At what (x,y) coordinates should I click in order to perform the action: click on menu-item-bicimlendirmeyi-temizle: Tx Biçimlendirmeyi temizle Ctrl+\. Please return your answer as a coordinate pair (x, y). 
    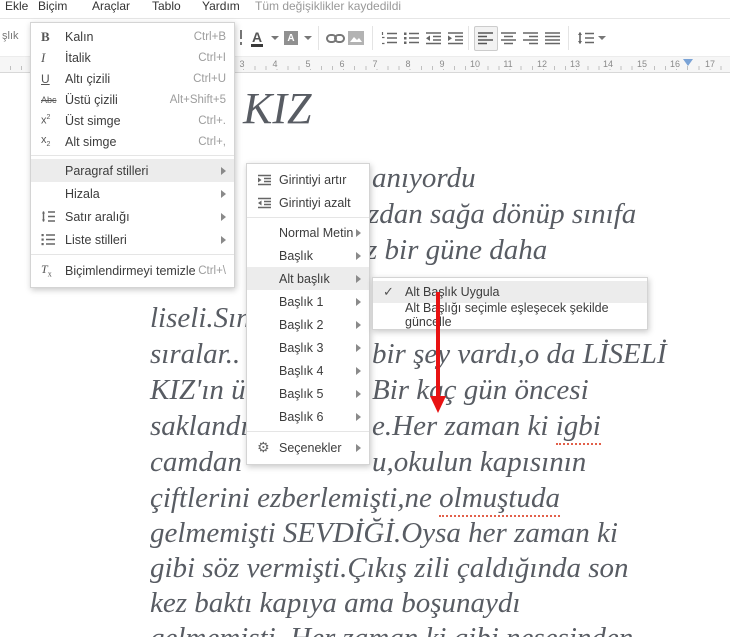
    Looking at the image, I should click on (132, 270).